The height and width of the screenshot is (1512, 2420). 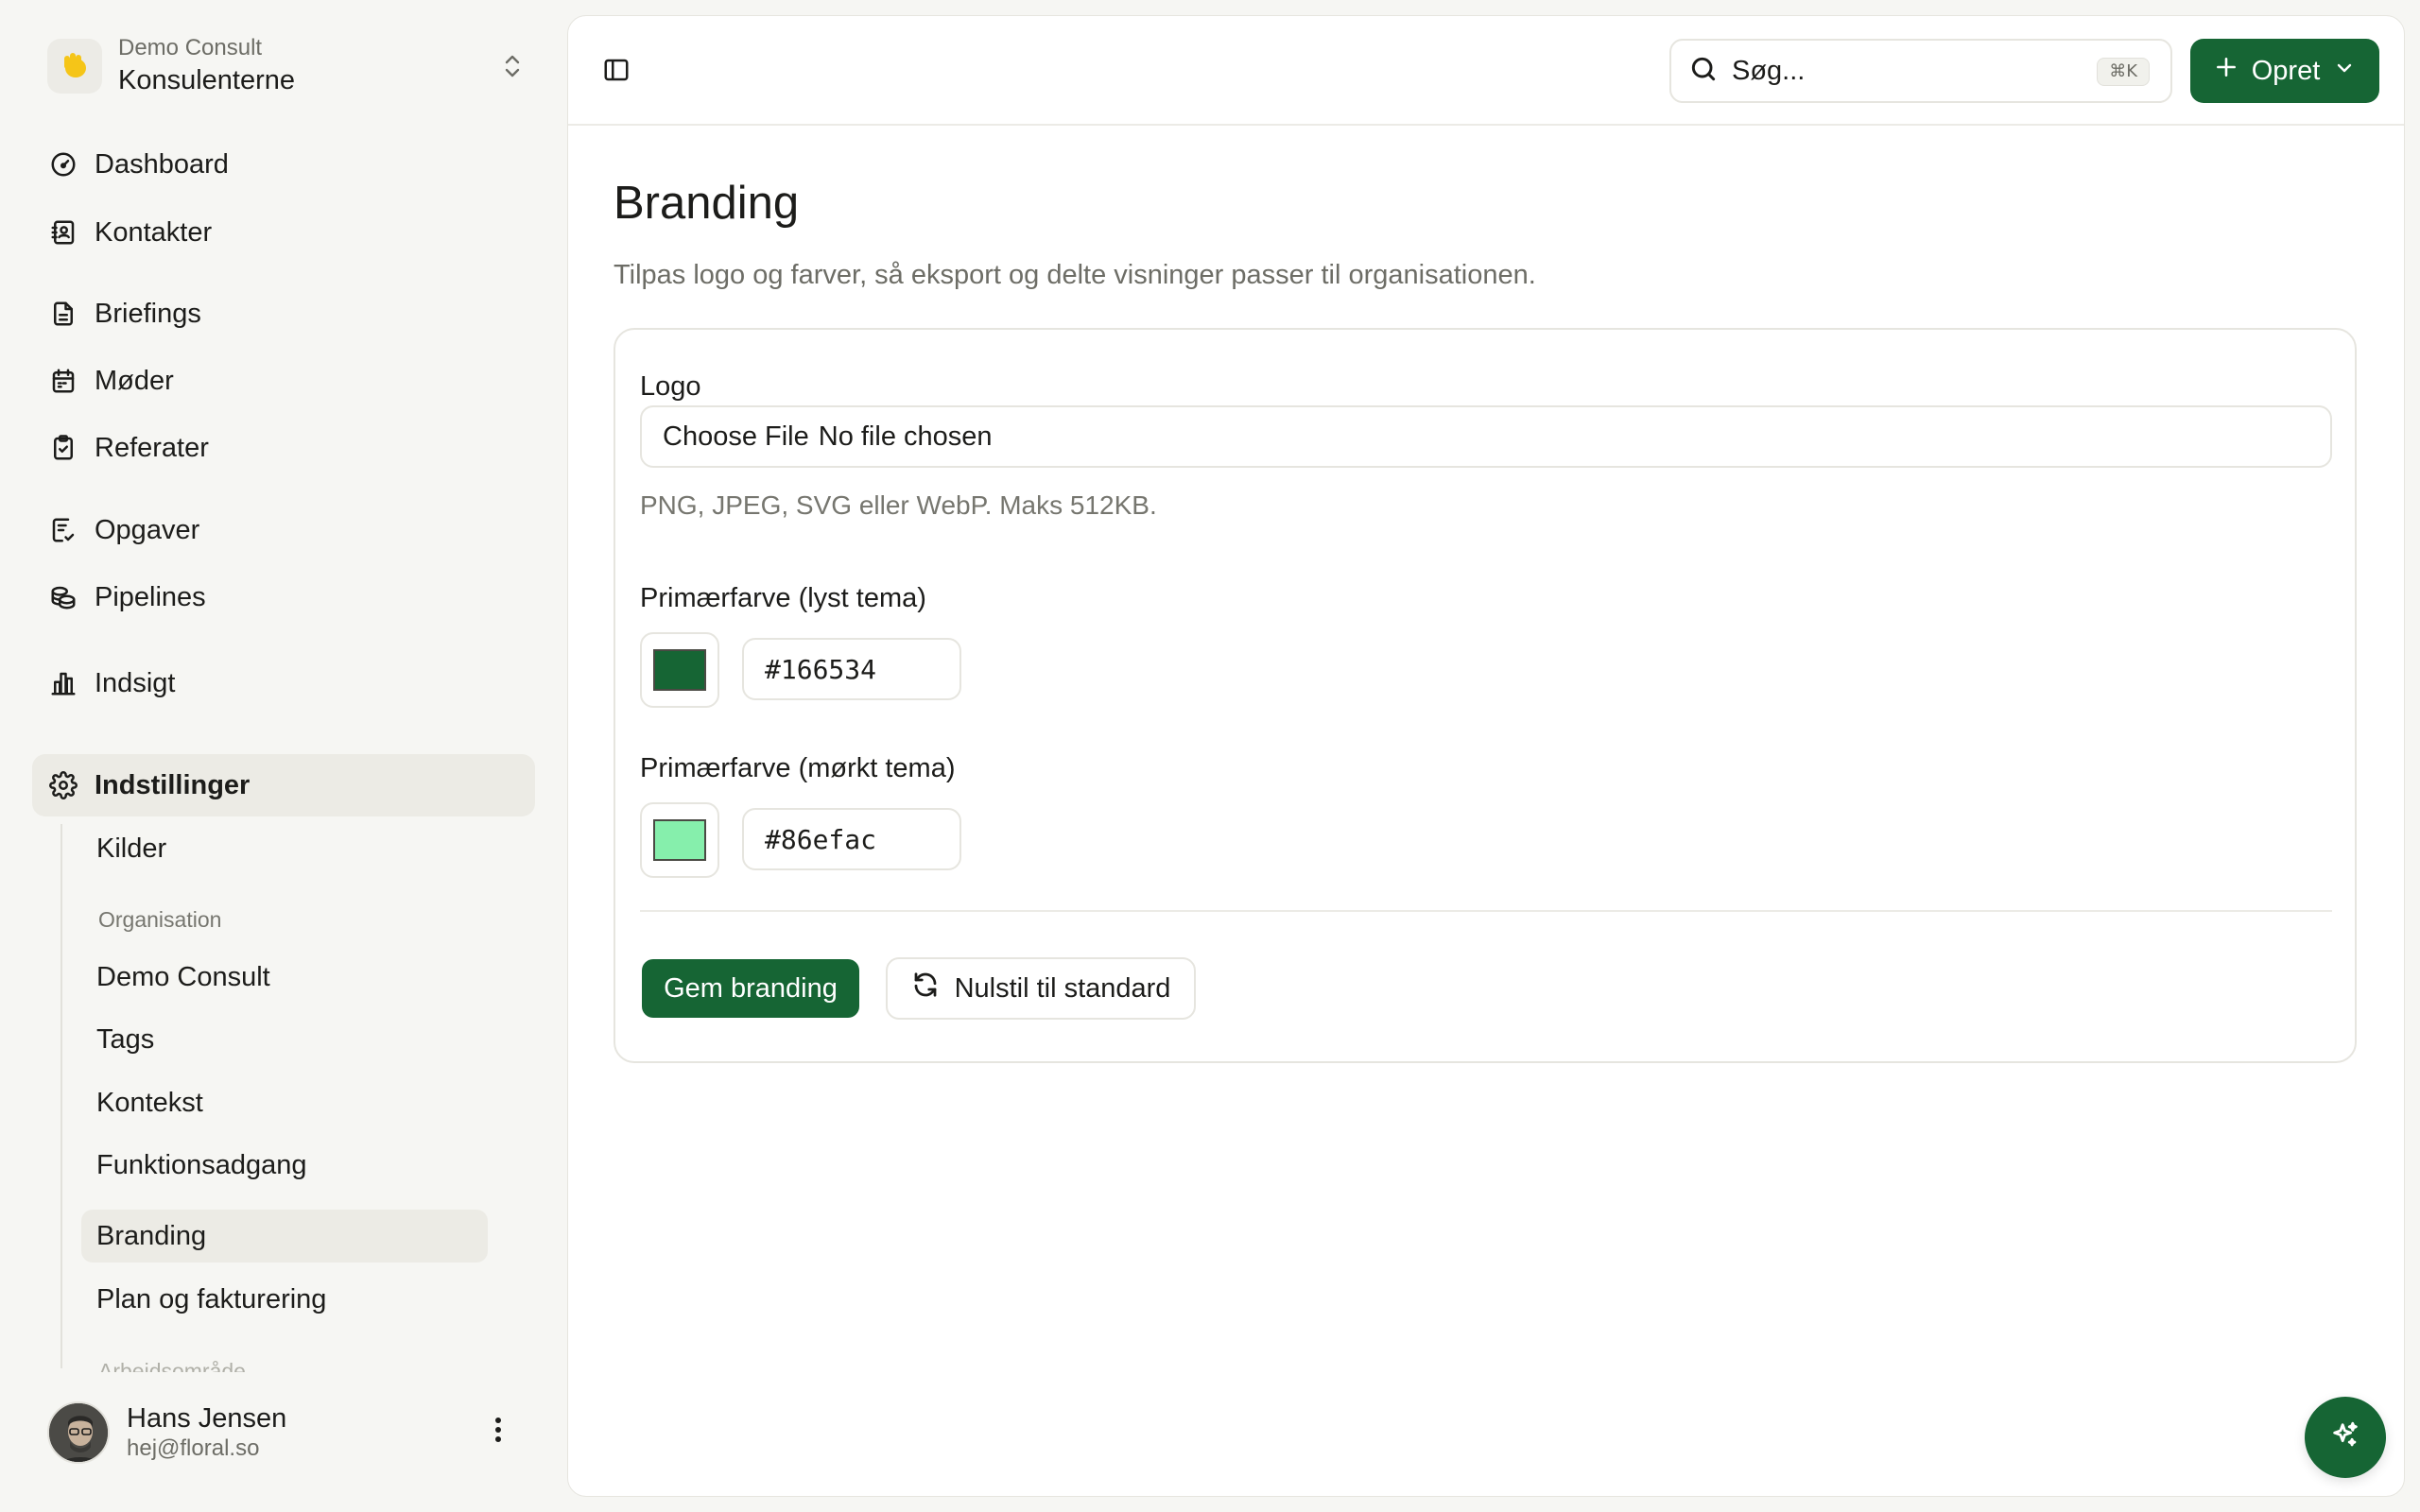 I want to click on nav-meetings: Møder, so click(x=283, y=380).